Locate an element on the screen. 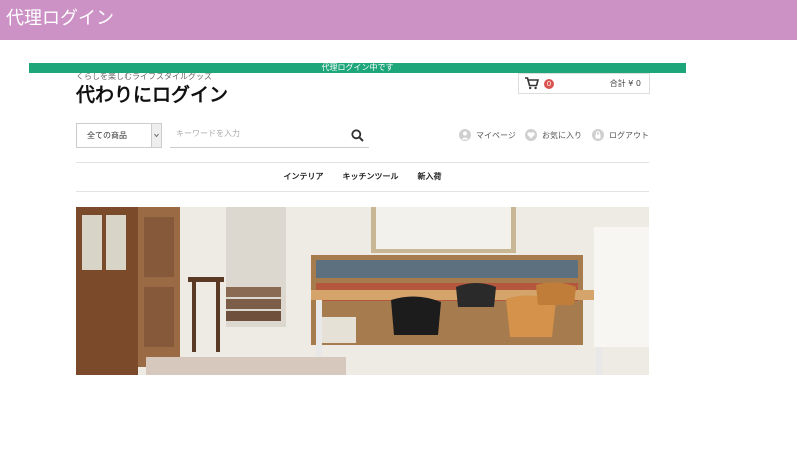  cart-button: 0 合計 ¥ 0 is located at coordinates (584, 83).